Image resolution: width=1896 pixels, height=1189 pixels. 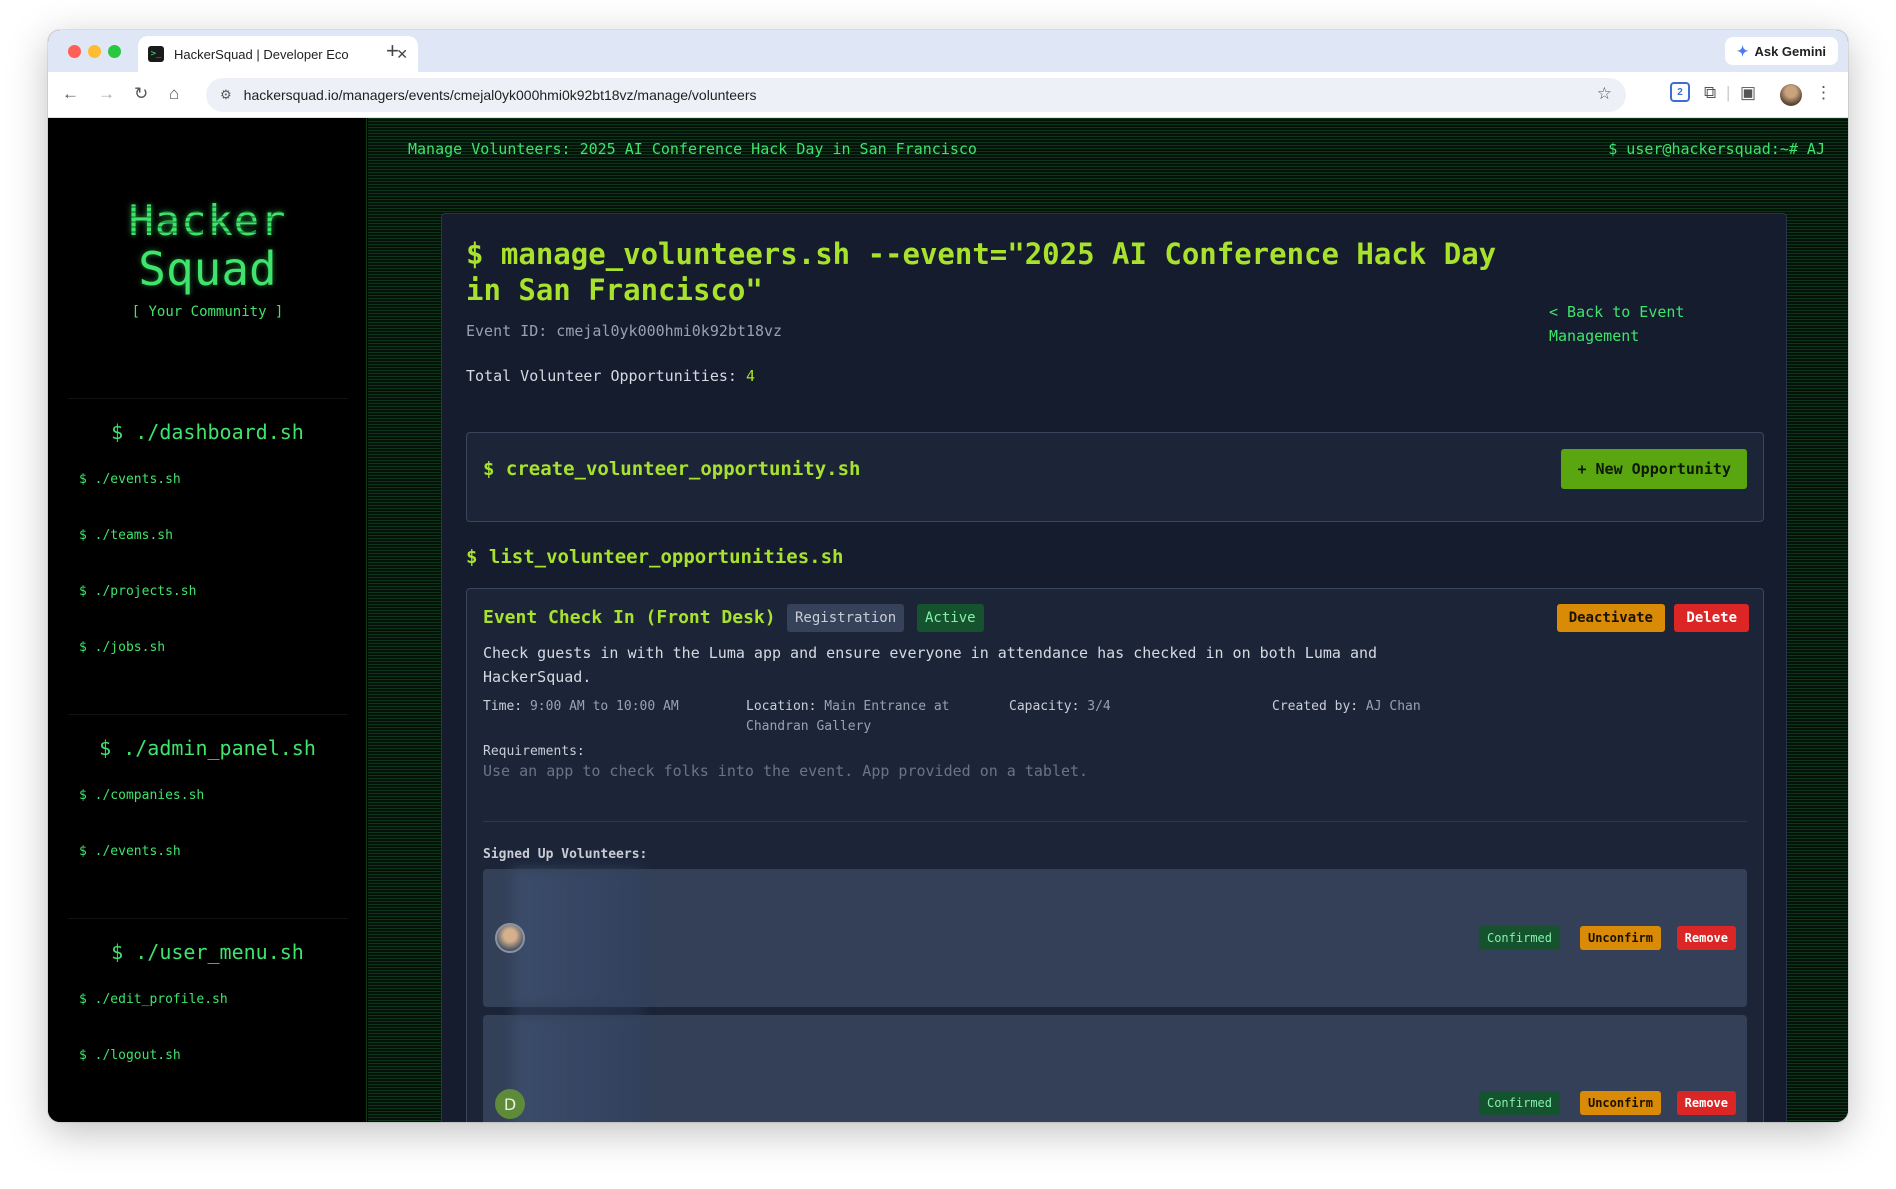 I want to click on new-tab-button: +, so click(x=392, y=51).